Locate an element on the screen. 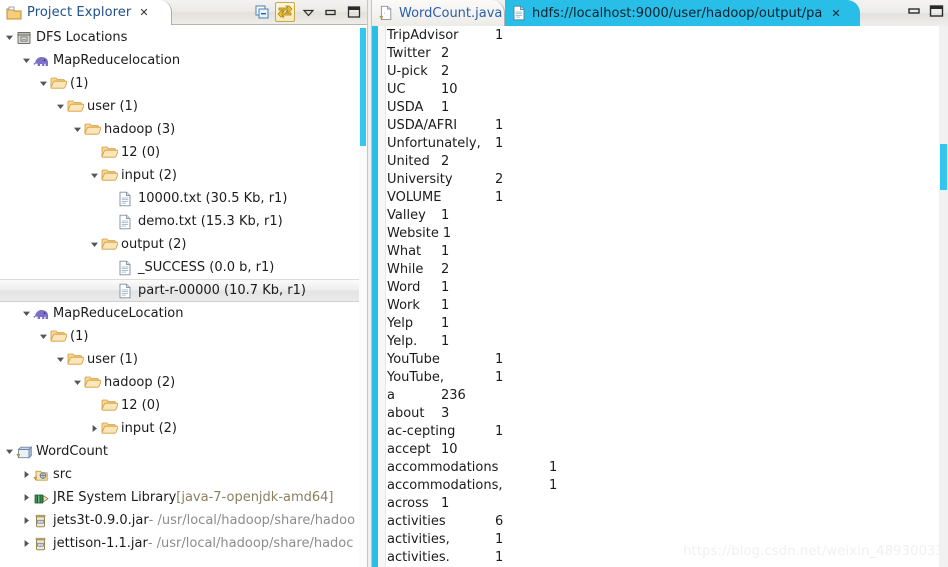 The image size is (948, 567). editor-line: United 2 is located at coordinates (663, 162).